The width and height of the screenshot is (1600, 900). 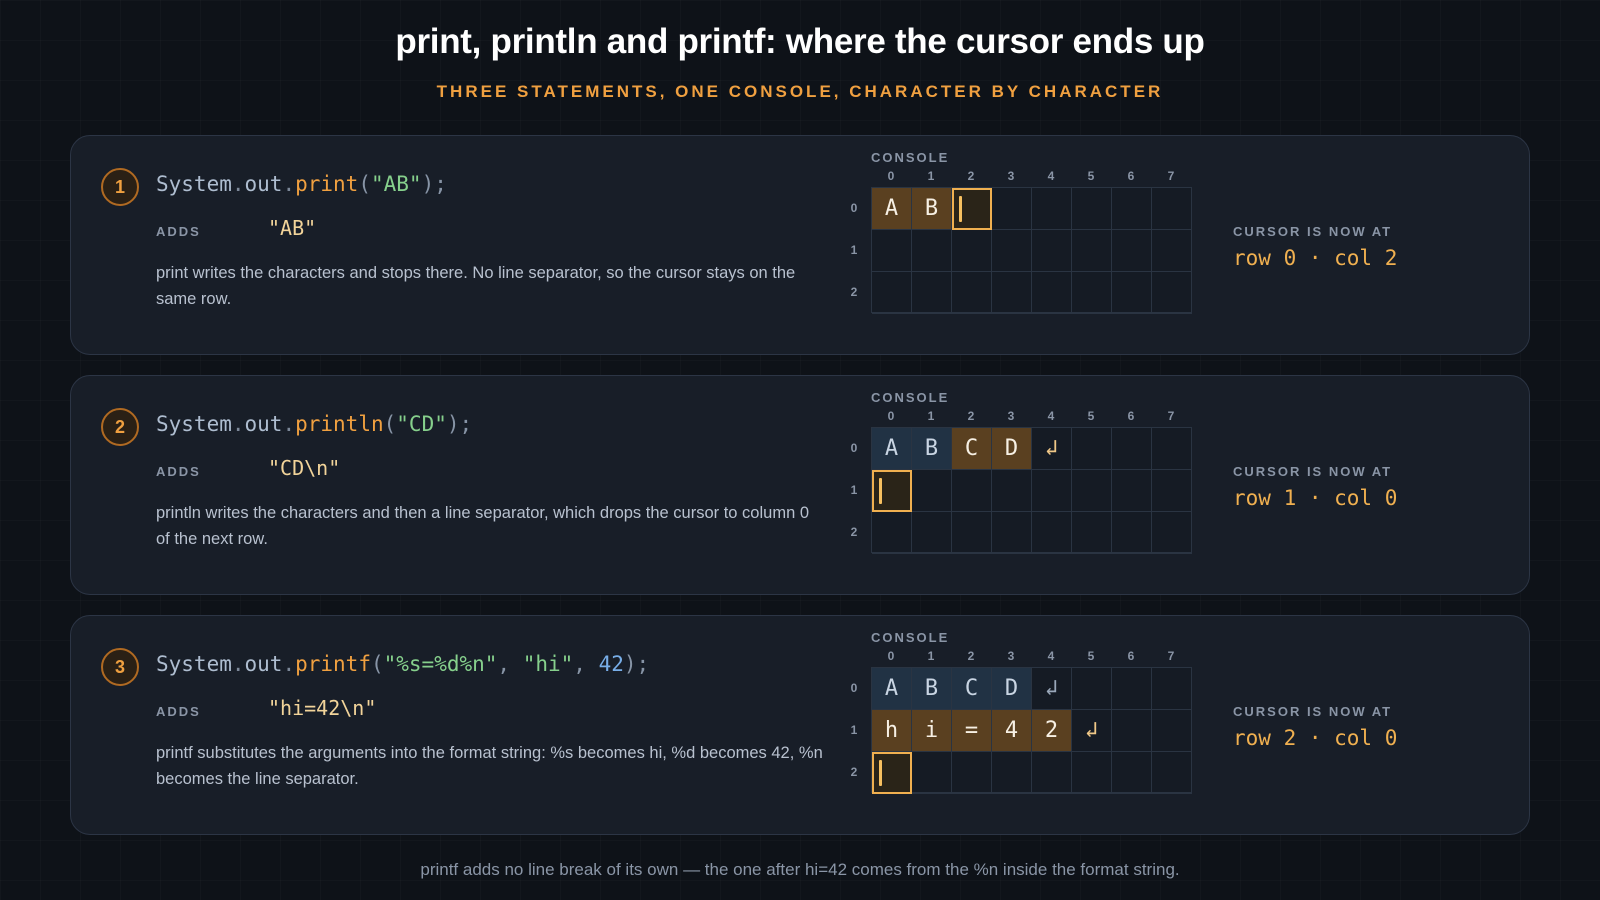 I want to click on console-cell-char: A, so click(x=892, y=689).